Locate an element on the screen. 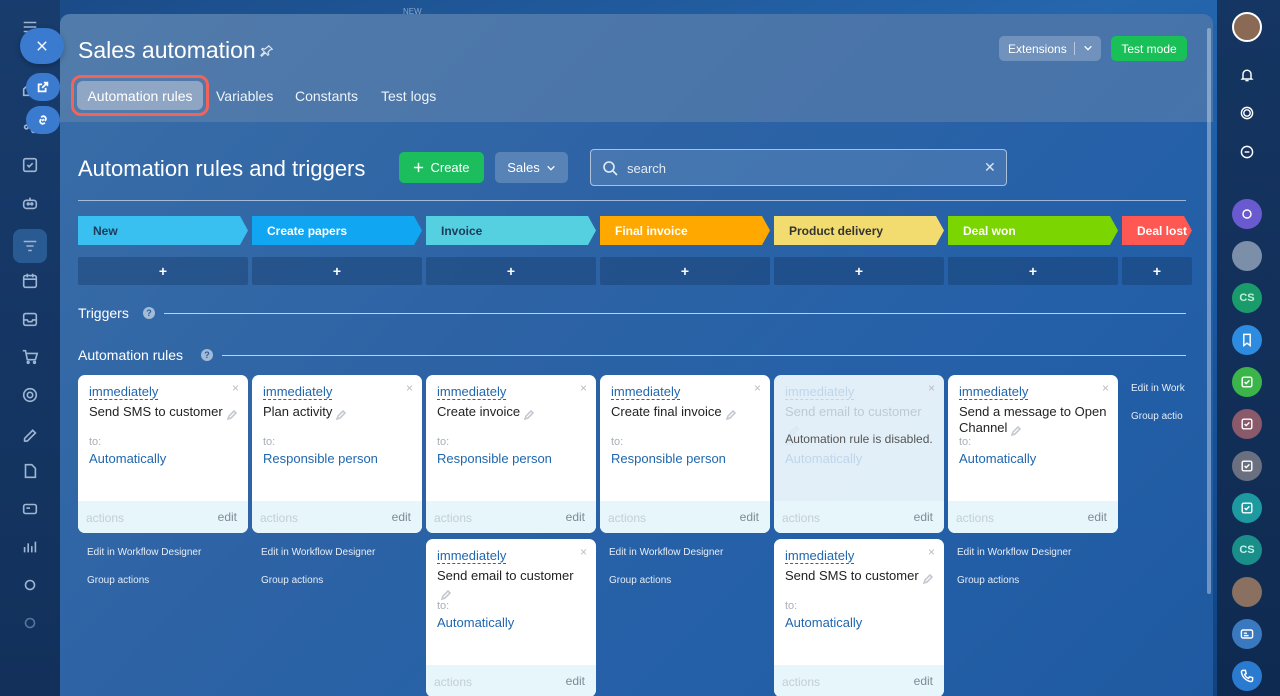 Image resolution: width=1280 pixels, height=696 pixels. edit-in-workflow-designer-link: Edit in Work is located at coordinates (1158, 388).